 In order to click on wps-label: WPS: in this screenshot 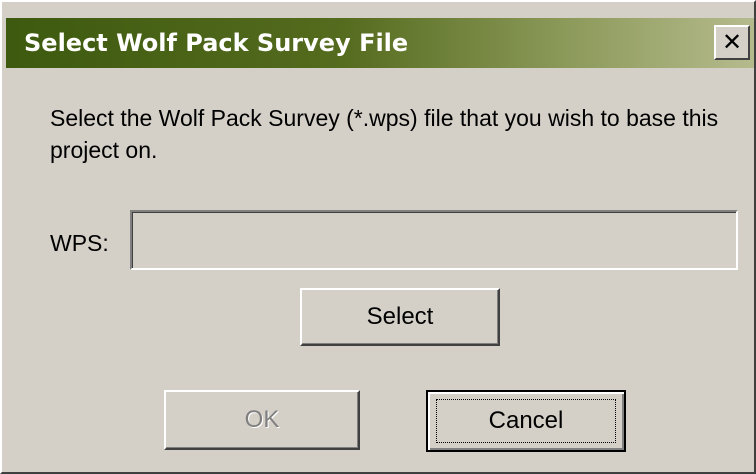, I will do `click(79, 243)`.